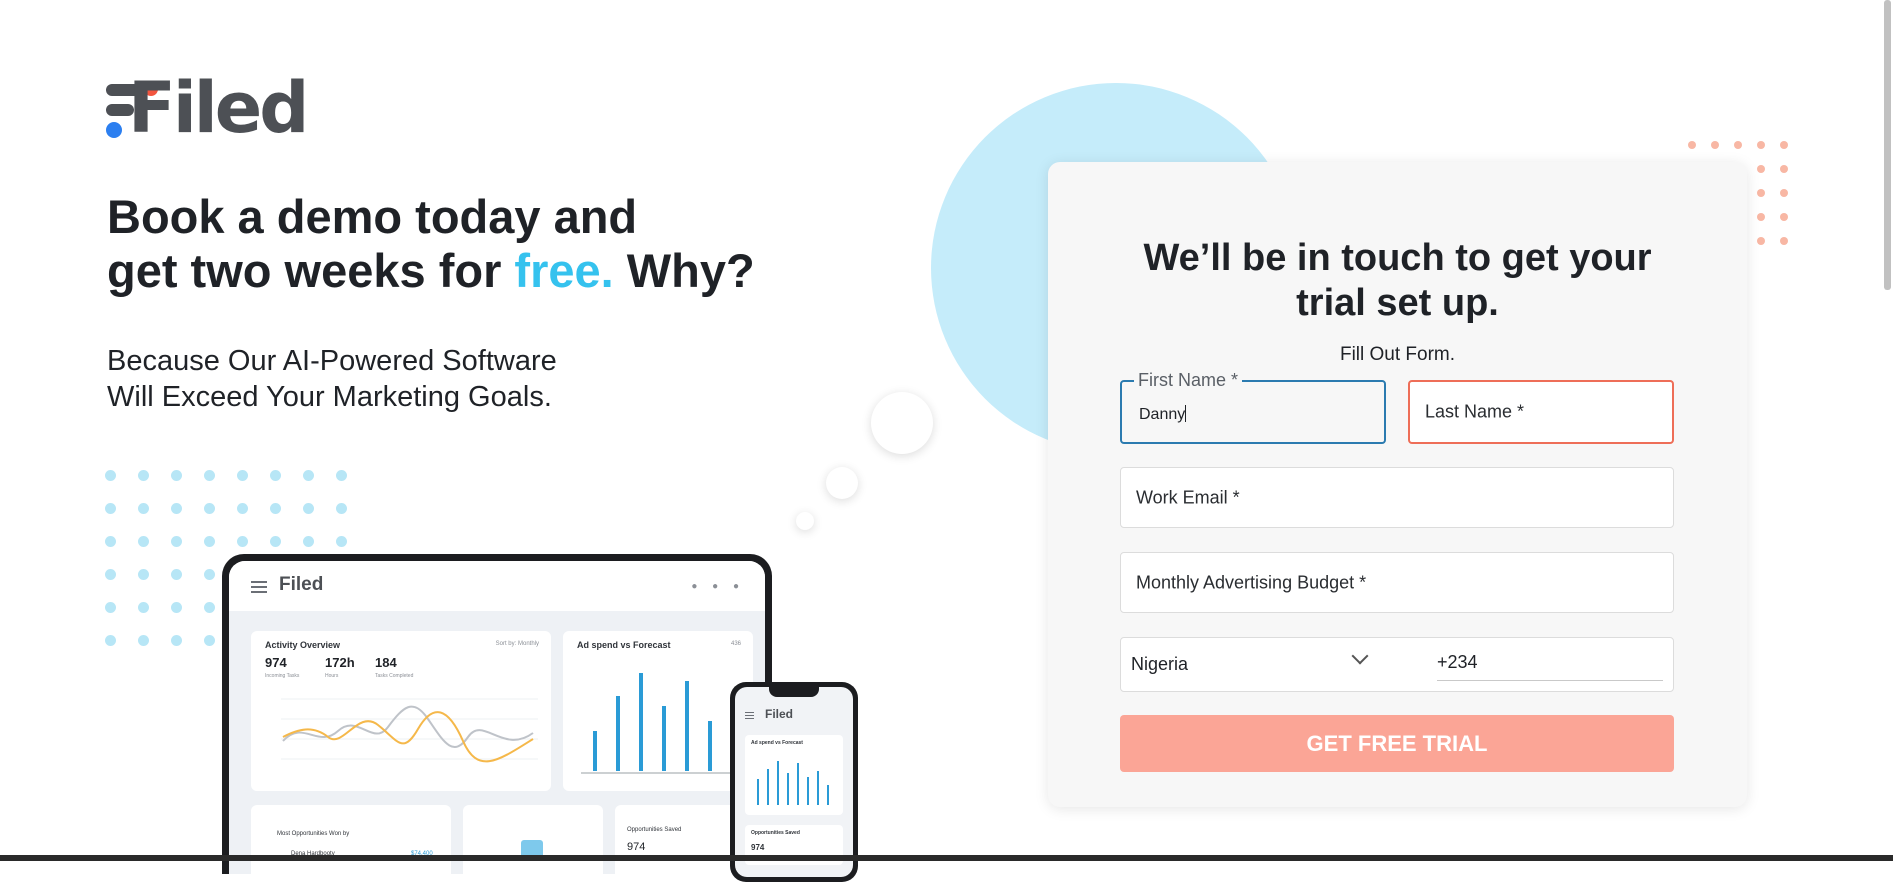 This screenshot has height=882, width=1893. Describe the element at coordinates (684, 270) in the screenshot. I see `headline-line-2-post: Why?` at that location.